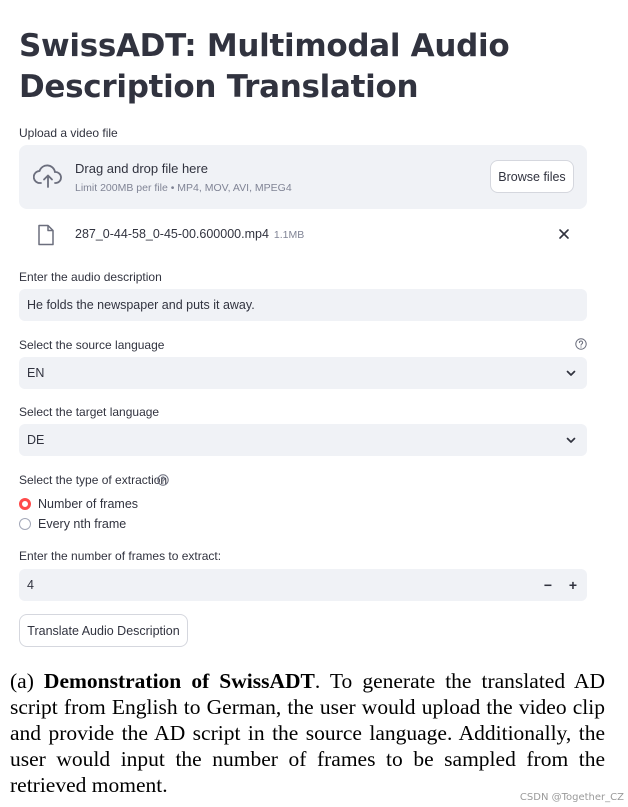 This screenshot has width=628, height=807. Describe the element at coordinates (532, 176) in the screenshot. I see `browse-files-button: Browse files` at that location.